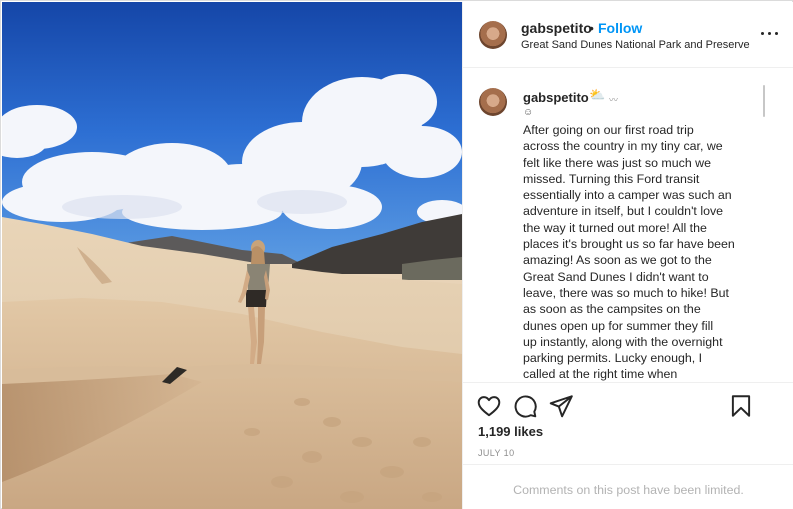 Image resolution: width=793 pixels, height=509 pixels. Describe the element at coordinates (741, 406) in the screenshot. I see `bookmark-icon` at that location.